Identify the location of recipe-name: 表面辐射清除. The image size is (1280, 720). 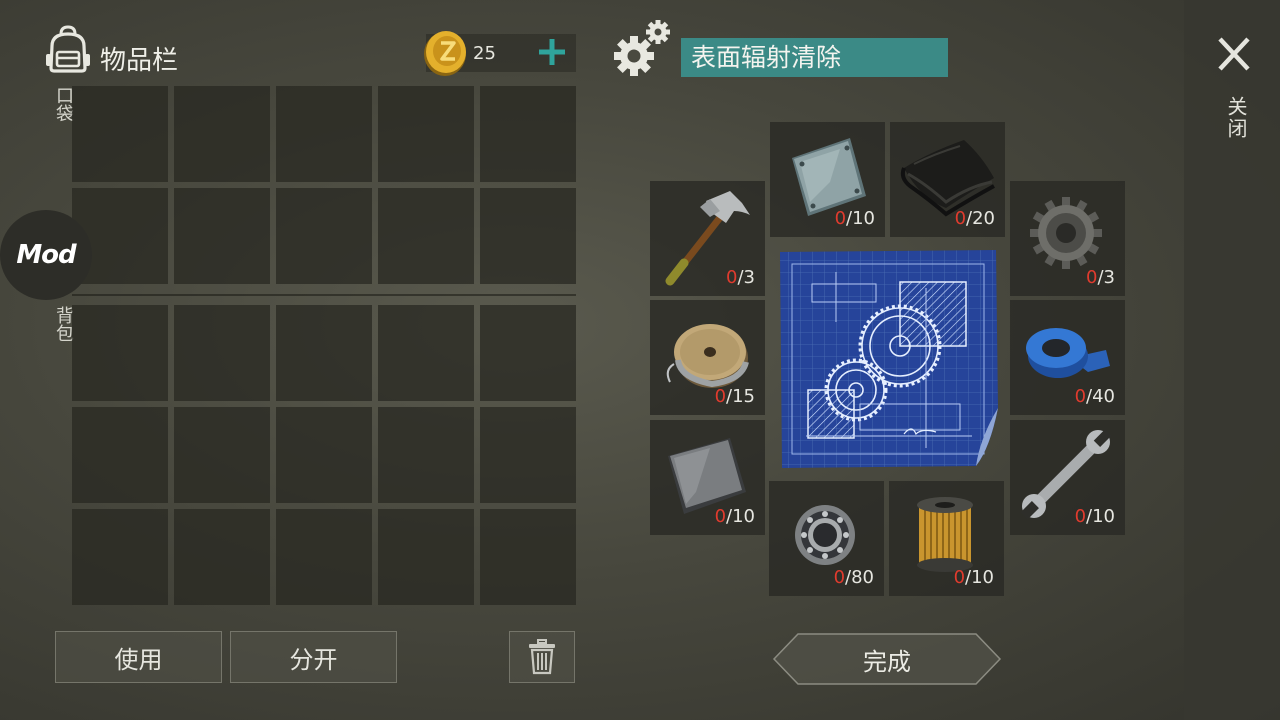
(814, 57).